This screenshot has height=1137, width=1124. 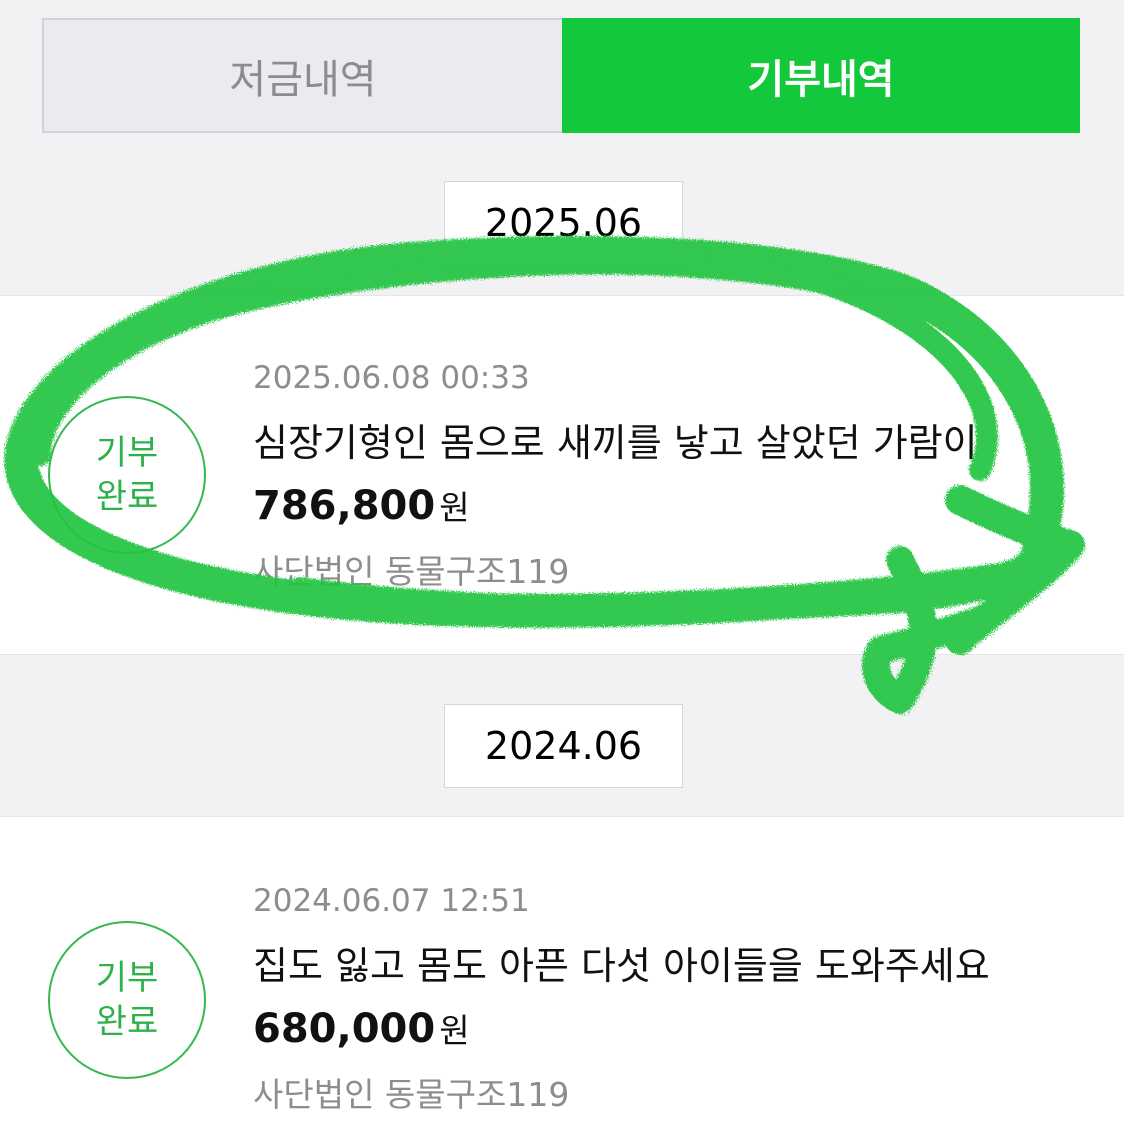 I want to click on donation-title: 집도 잃고 몸도 아픈 다섯 아이들을 도와주세요, so click(x=621, y=966).